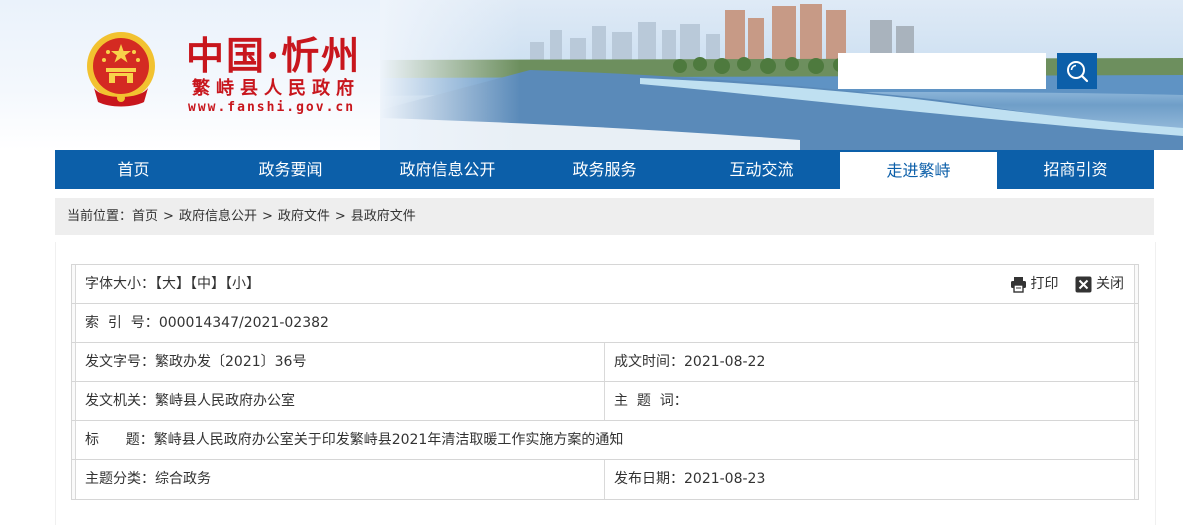 This screenshot has width=1183, height=525. What do you see at coordinates (120, 362) in the screenshot?
I see `doc-number-label: 发文字号：` at bounding box center [120, 362].